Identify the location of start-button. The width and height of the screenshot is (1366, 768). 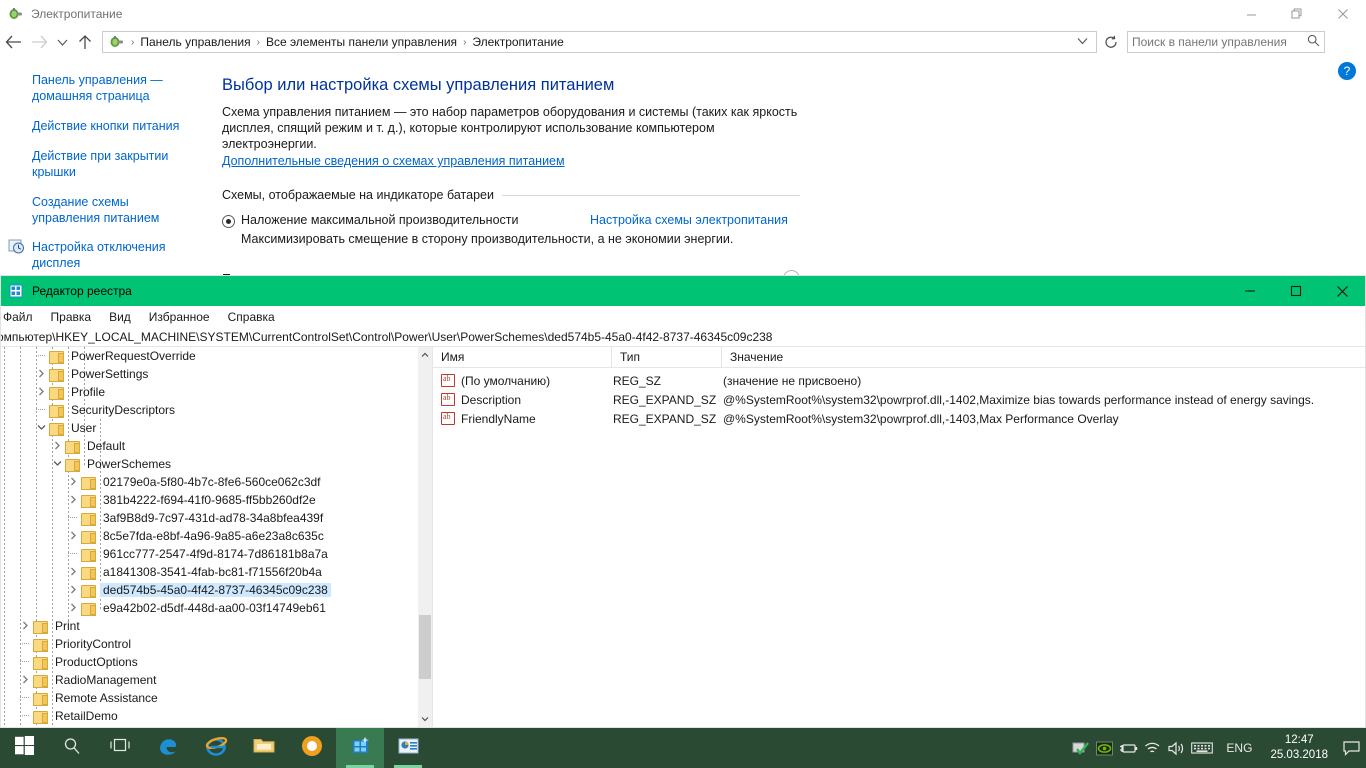
(24, 748).